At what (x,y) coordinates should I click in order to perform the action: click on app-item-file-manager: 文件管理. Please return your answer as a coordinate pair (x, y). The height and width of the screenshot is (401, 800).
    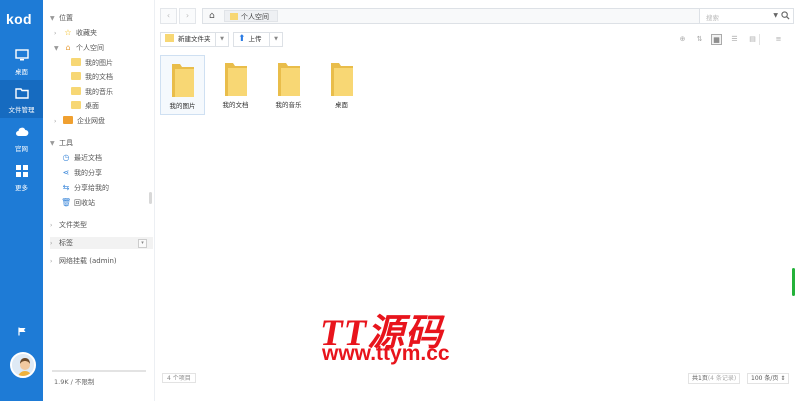
    Looking at the image, I should click on (21, 99).